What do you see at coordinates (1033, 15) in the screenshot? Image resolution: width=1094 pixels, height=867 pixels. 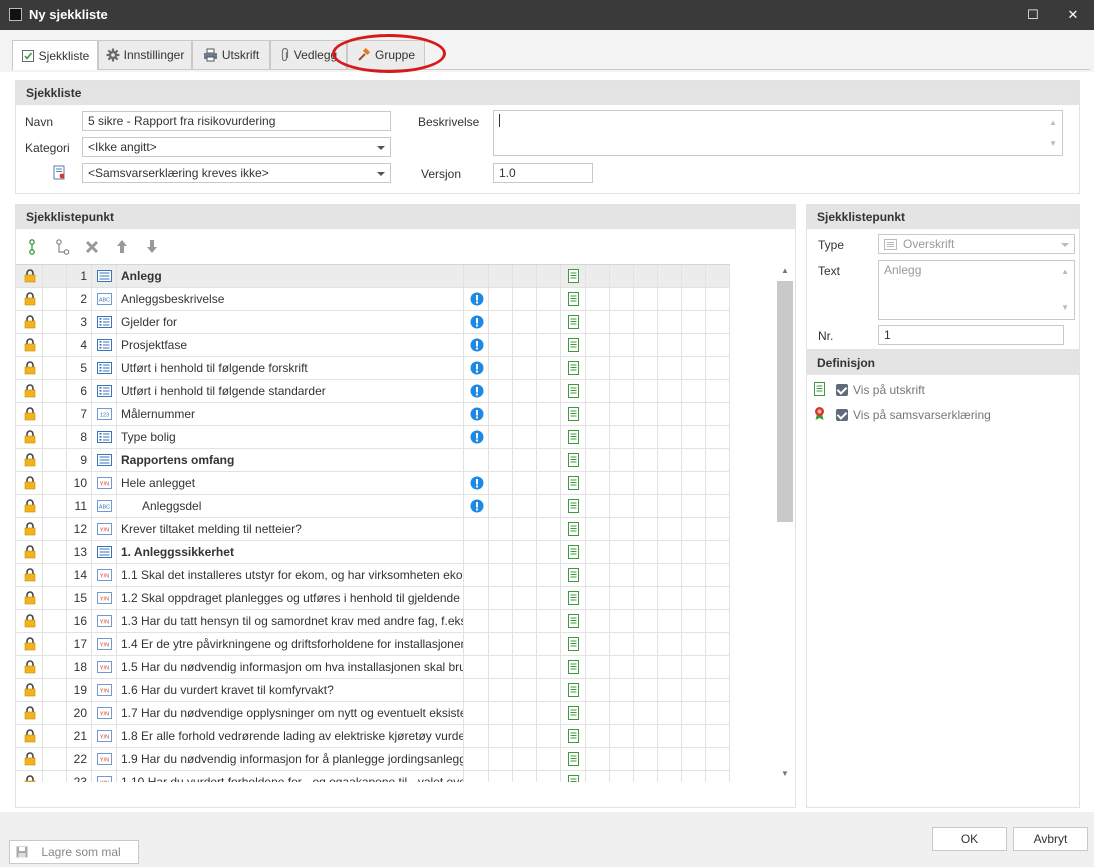 I see `maximize-button: ☐` at bounding box center [1033, 15].